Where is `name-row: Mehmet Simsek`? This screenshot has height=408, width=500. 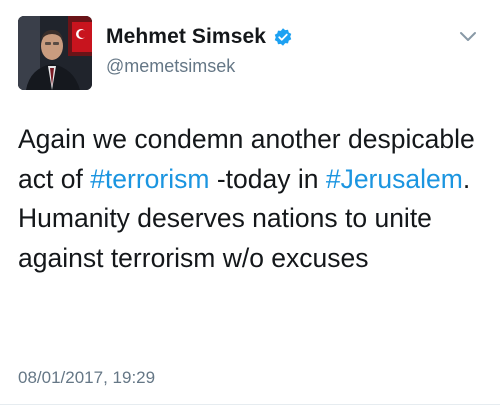 name-row: Mehmet Simsek is located at coordinates (199, 37).